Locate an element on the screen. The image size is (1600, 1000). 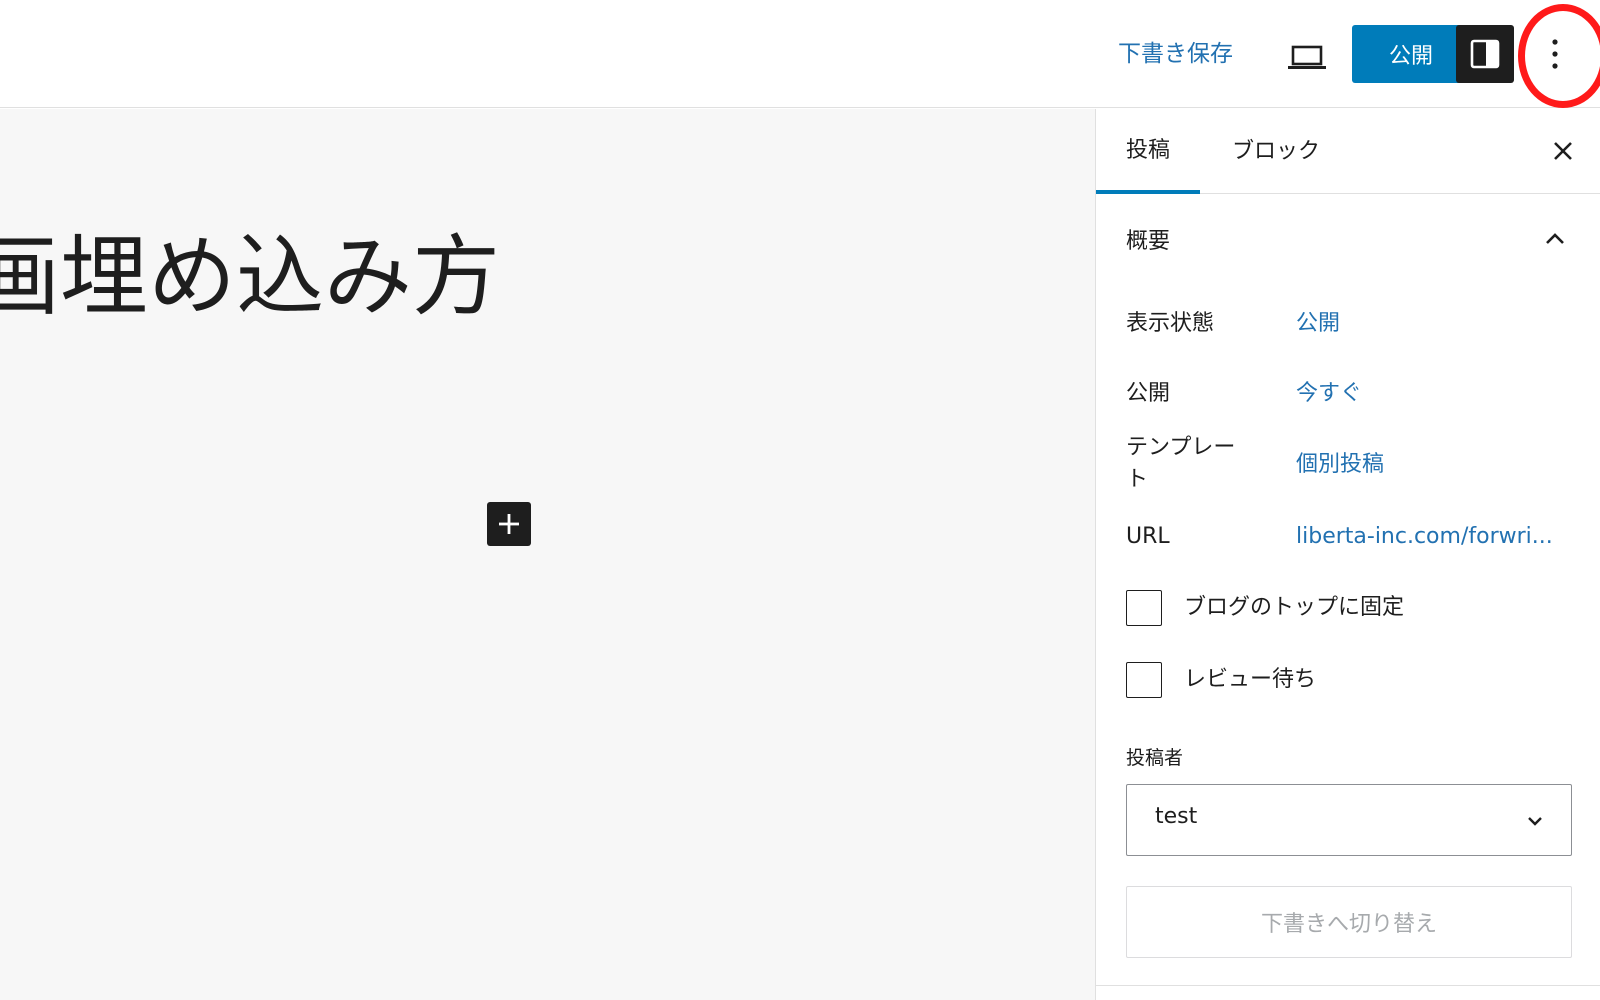
plus-icon is located at coordinates (509, 524).